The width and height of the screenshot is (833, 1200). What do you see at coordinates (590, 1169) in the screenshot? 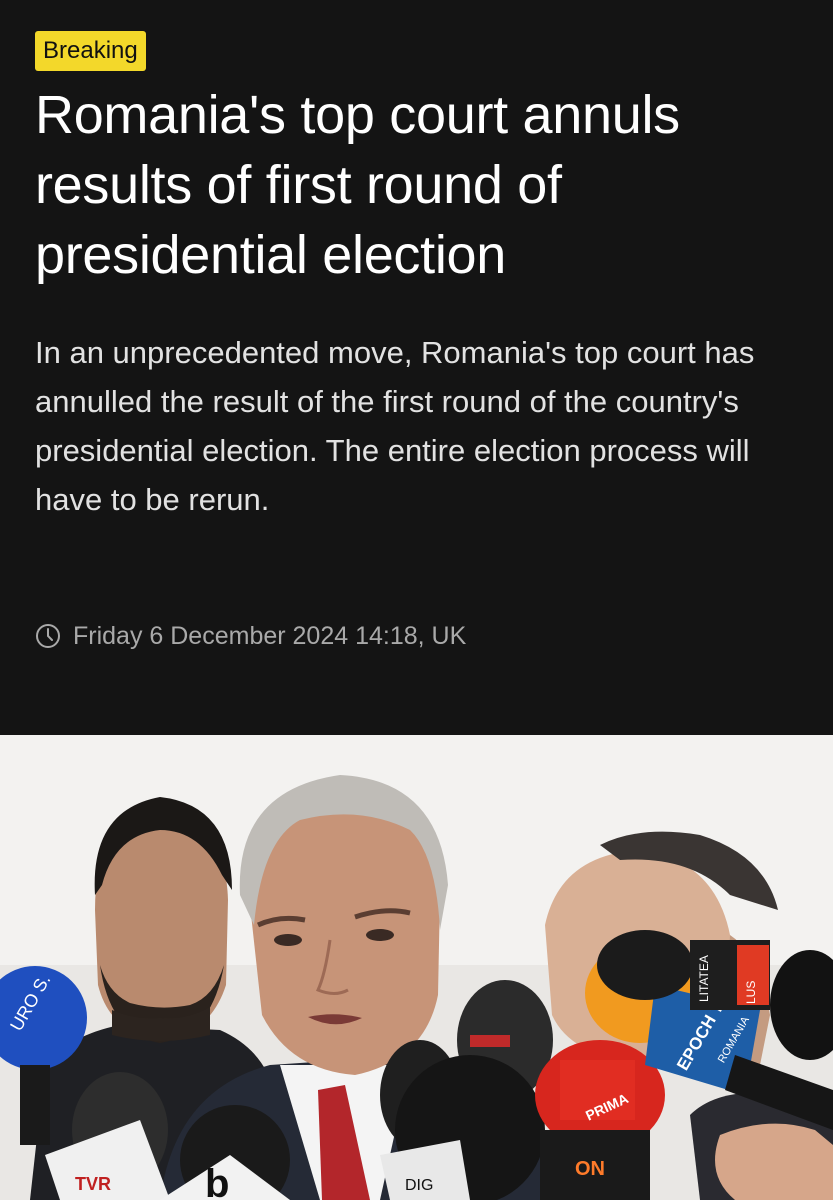
I see `svg-text: ON` at bounding box center [590, 1169].